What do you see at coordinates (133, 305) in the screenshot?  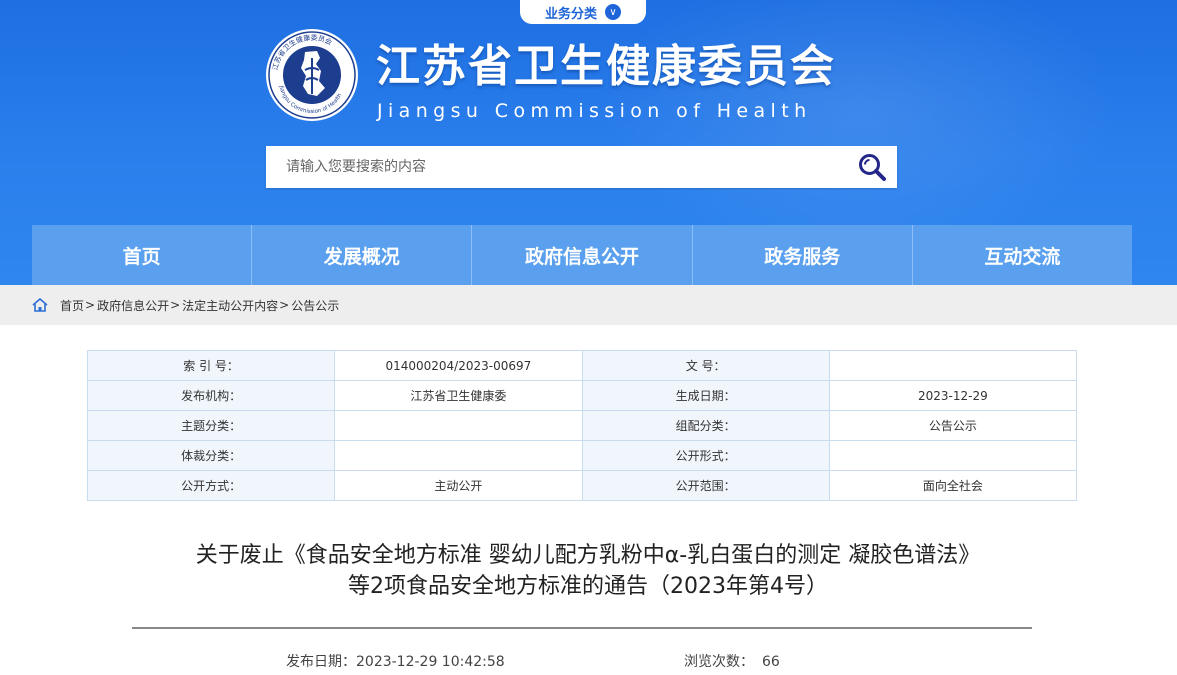 I see `breadcrumb-gov-info: 政府信息公开` at bounding box center [133, 305].